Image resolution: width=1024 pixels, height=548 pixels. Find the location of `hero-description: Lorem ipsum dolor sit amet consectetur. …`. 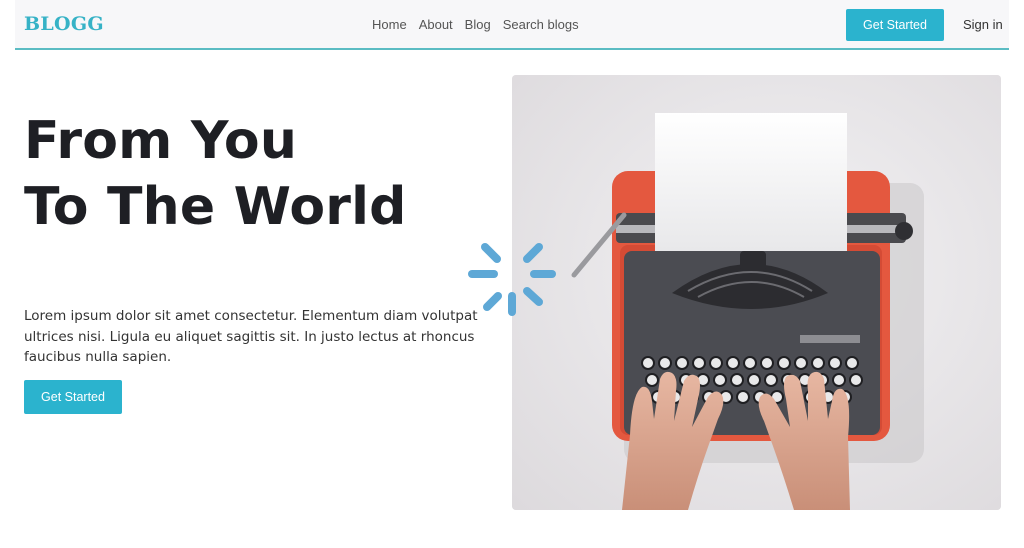

hero-description: Lorem ipsum dolor sit amet consectetur. … is located at coordinates (251, 336).